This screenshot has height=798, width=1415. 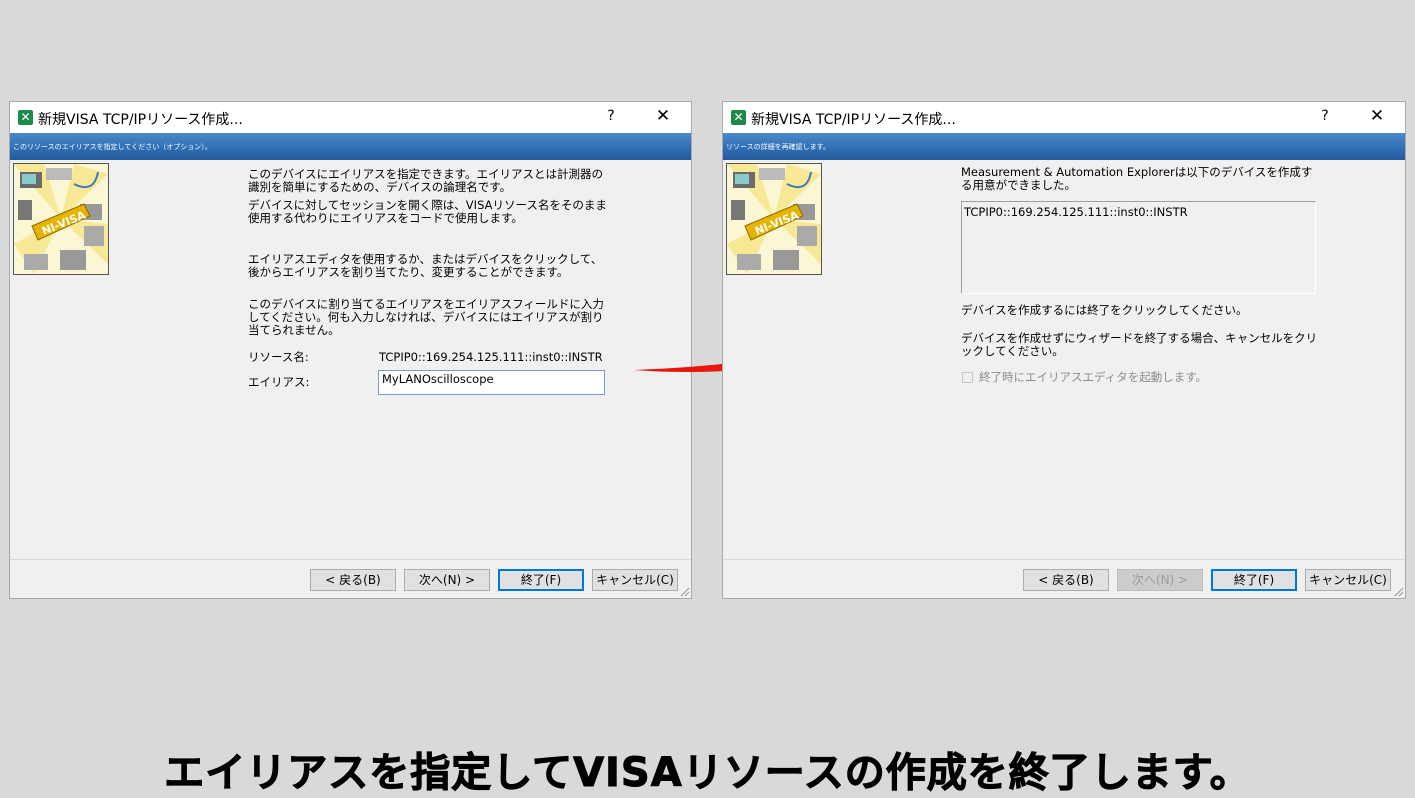 I want to click on resource-name-value: TCPIP0::169.254.125.111::inst0::INSTR, so click(x=491, y=357).